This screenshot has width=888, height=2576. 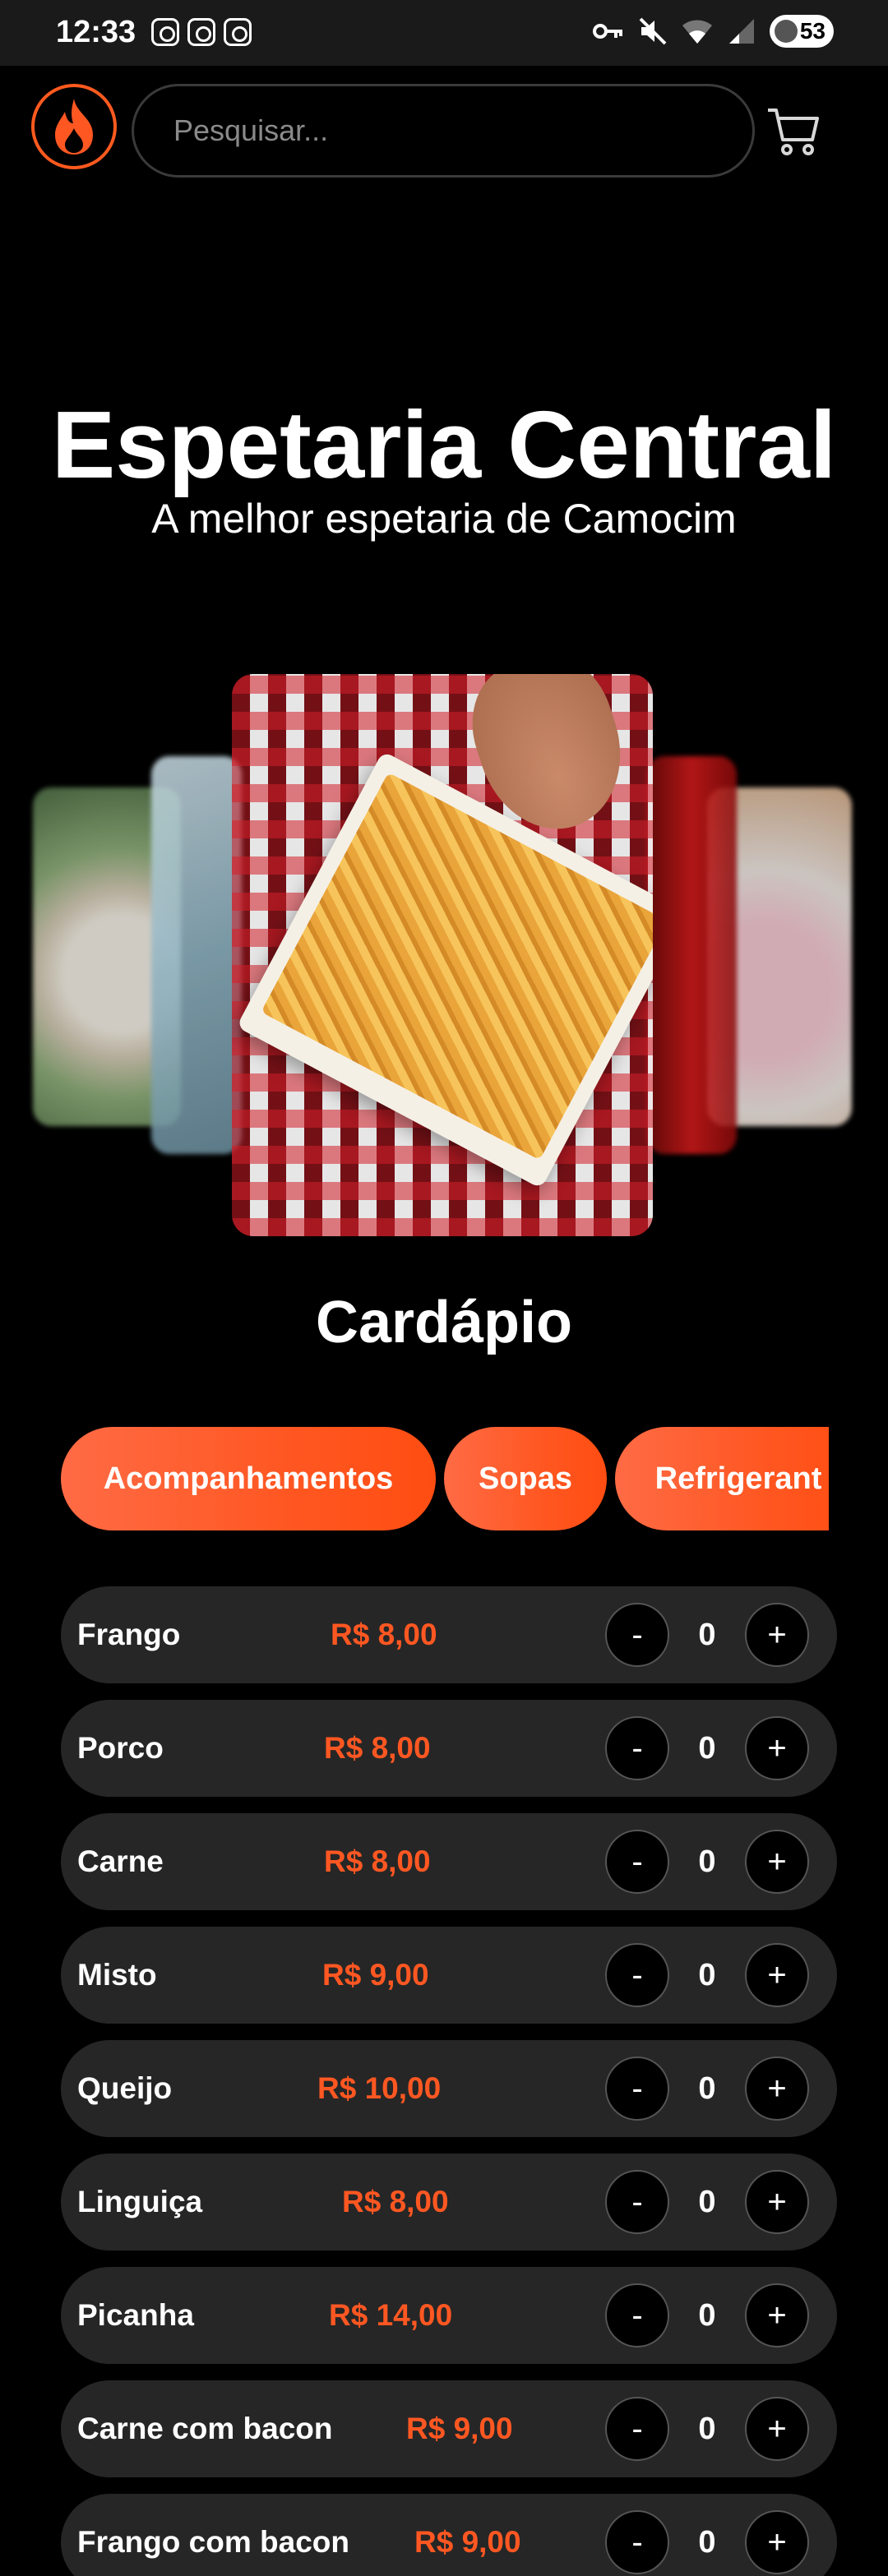 I want to click on wifi-icon, so click(x=697, y=31).